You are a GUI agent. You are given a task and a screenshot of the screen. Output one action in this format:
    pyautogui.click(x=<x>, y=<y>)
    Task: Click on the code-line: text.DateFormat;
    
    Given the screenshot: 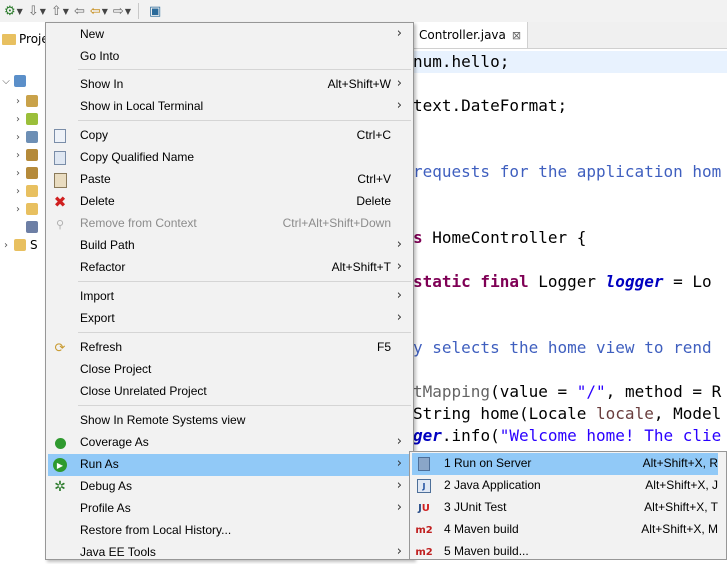 What is the action you would take?
    pyautogui.click(x=490, y=106)
    